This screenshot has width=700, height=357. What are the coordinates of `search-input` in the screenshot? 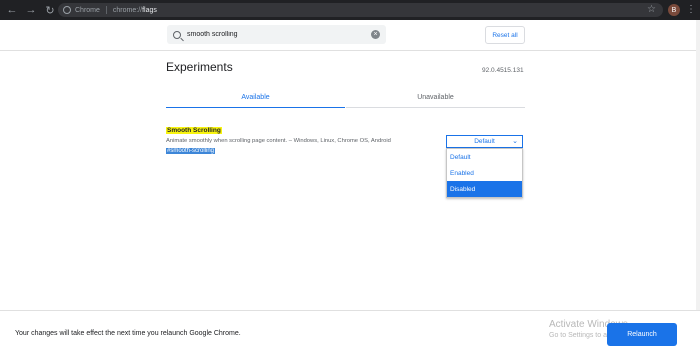 It's located at (277, 34).